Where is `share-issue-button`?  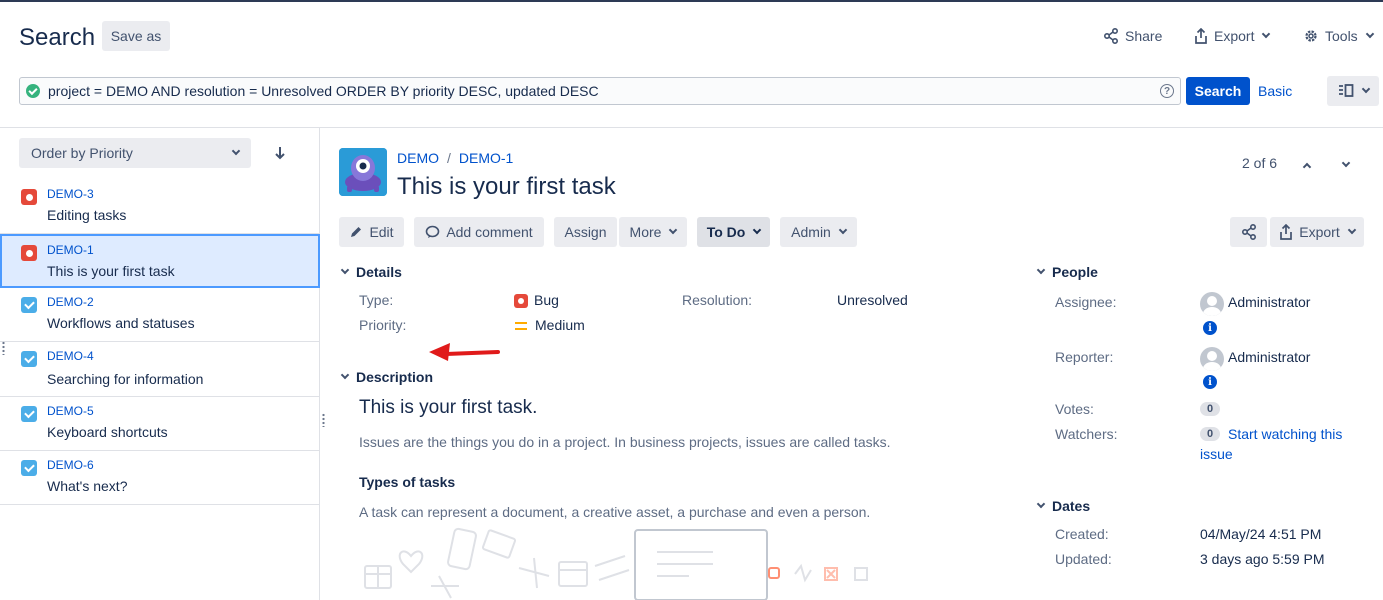 share-issue-button is located at coordinates (1248, 232).